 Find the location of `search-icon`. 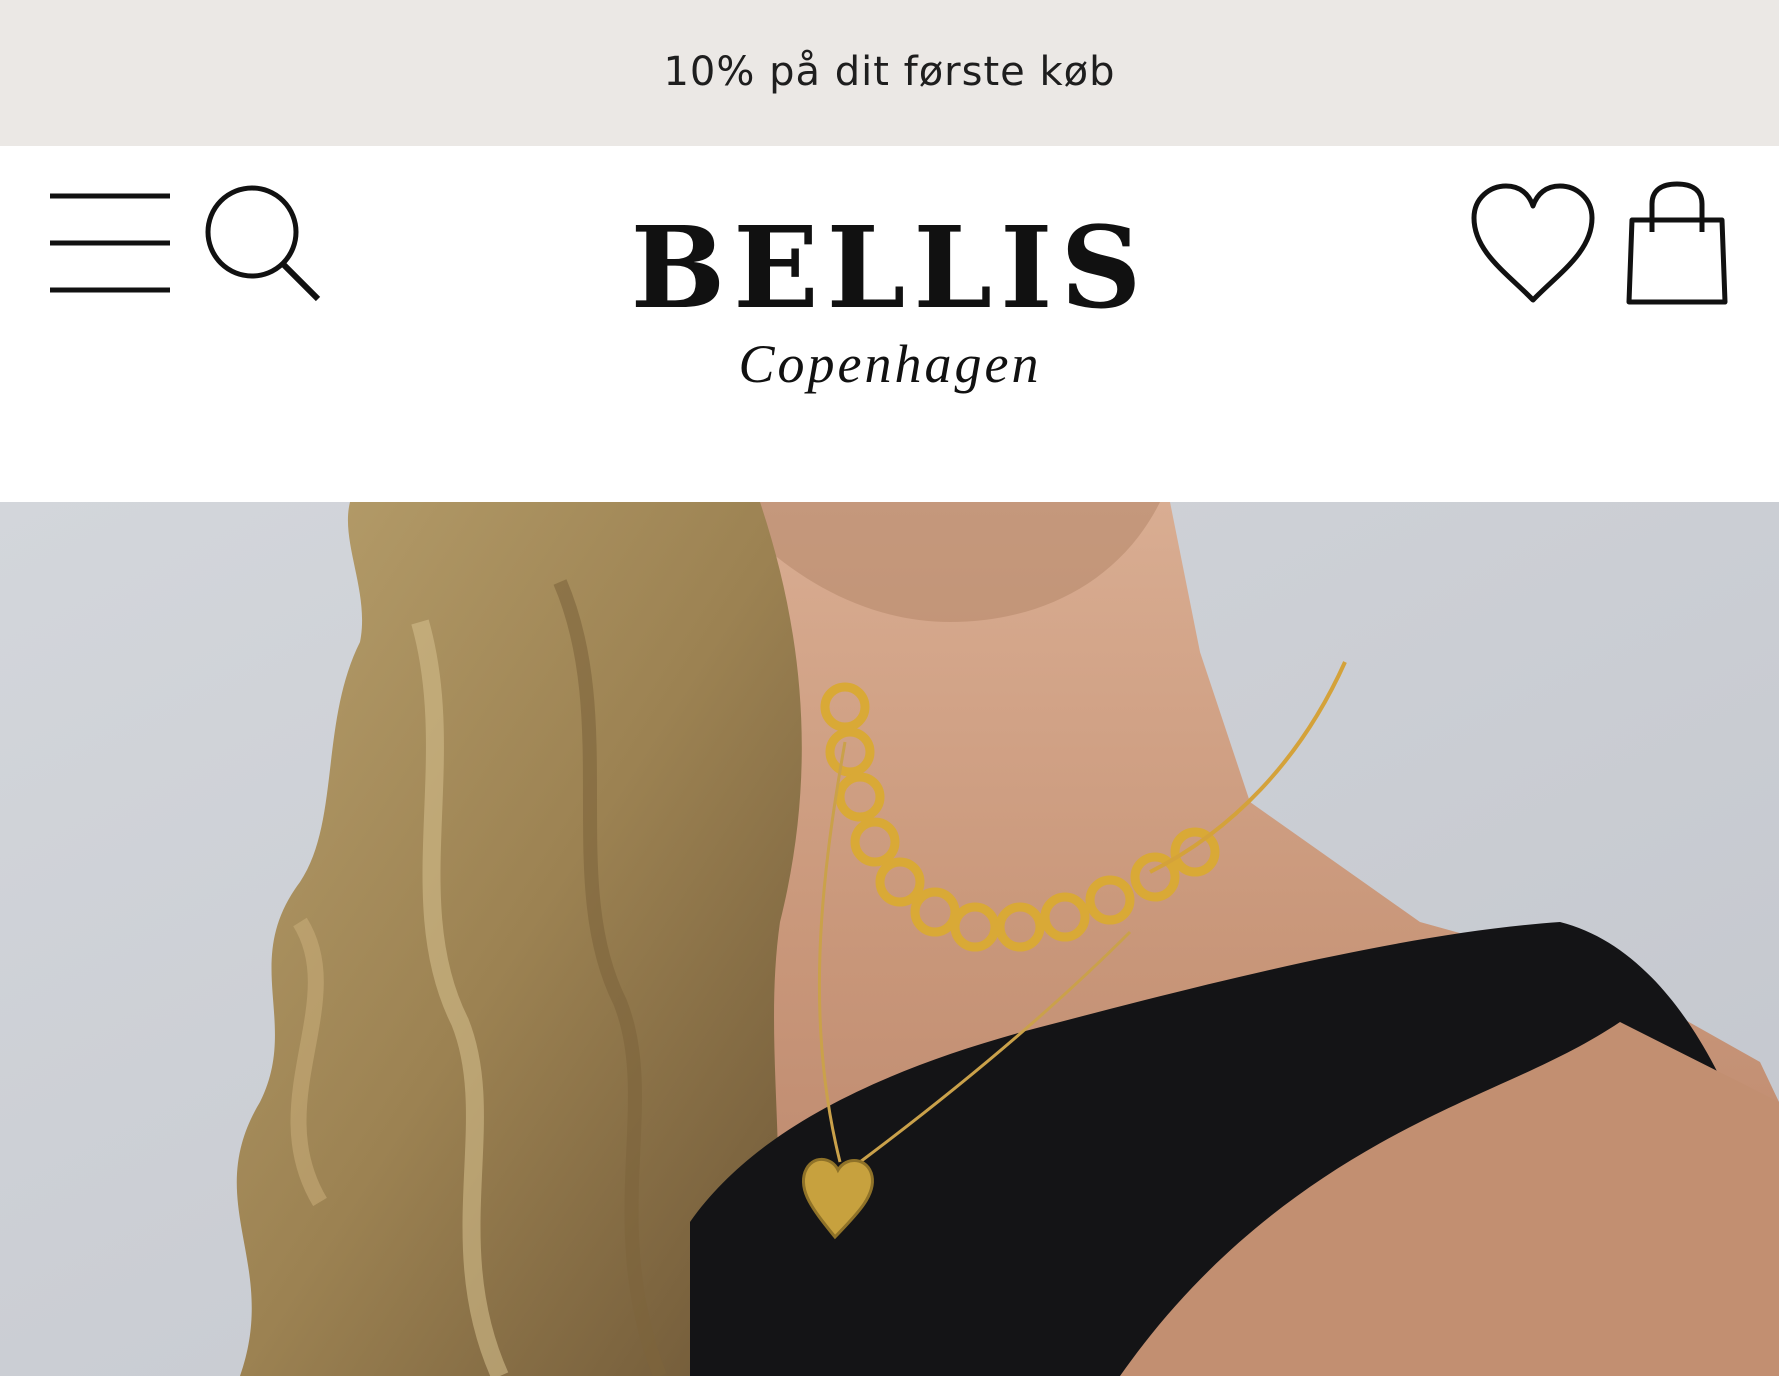

search-icon is located at coordinates (263, 243).